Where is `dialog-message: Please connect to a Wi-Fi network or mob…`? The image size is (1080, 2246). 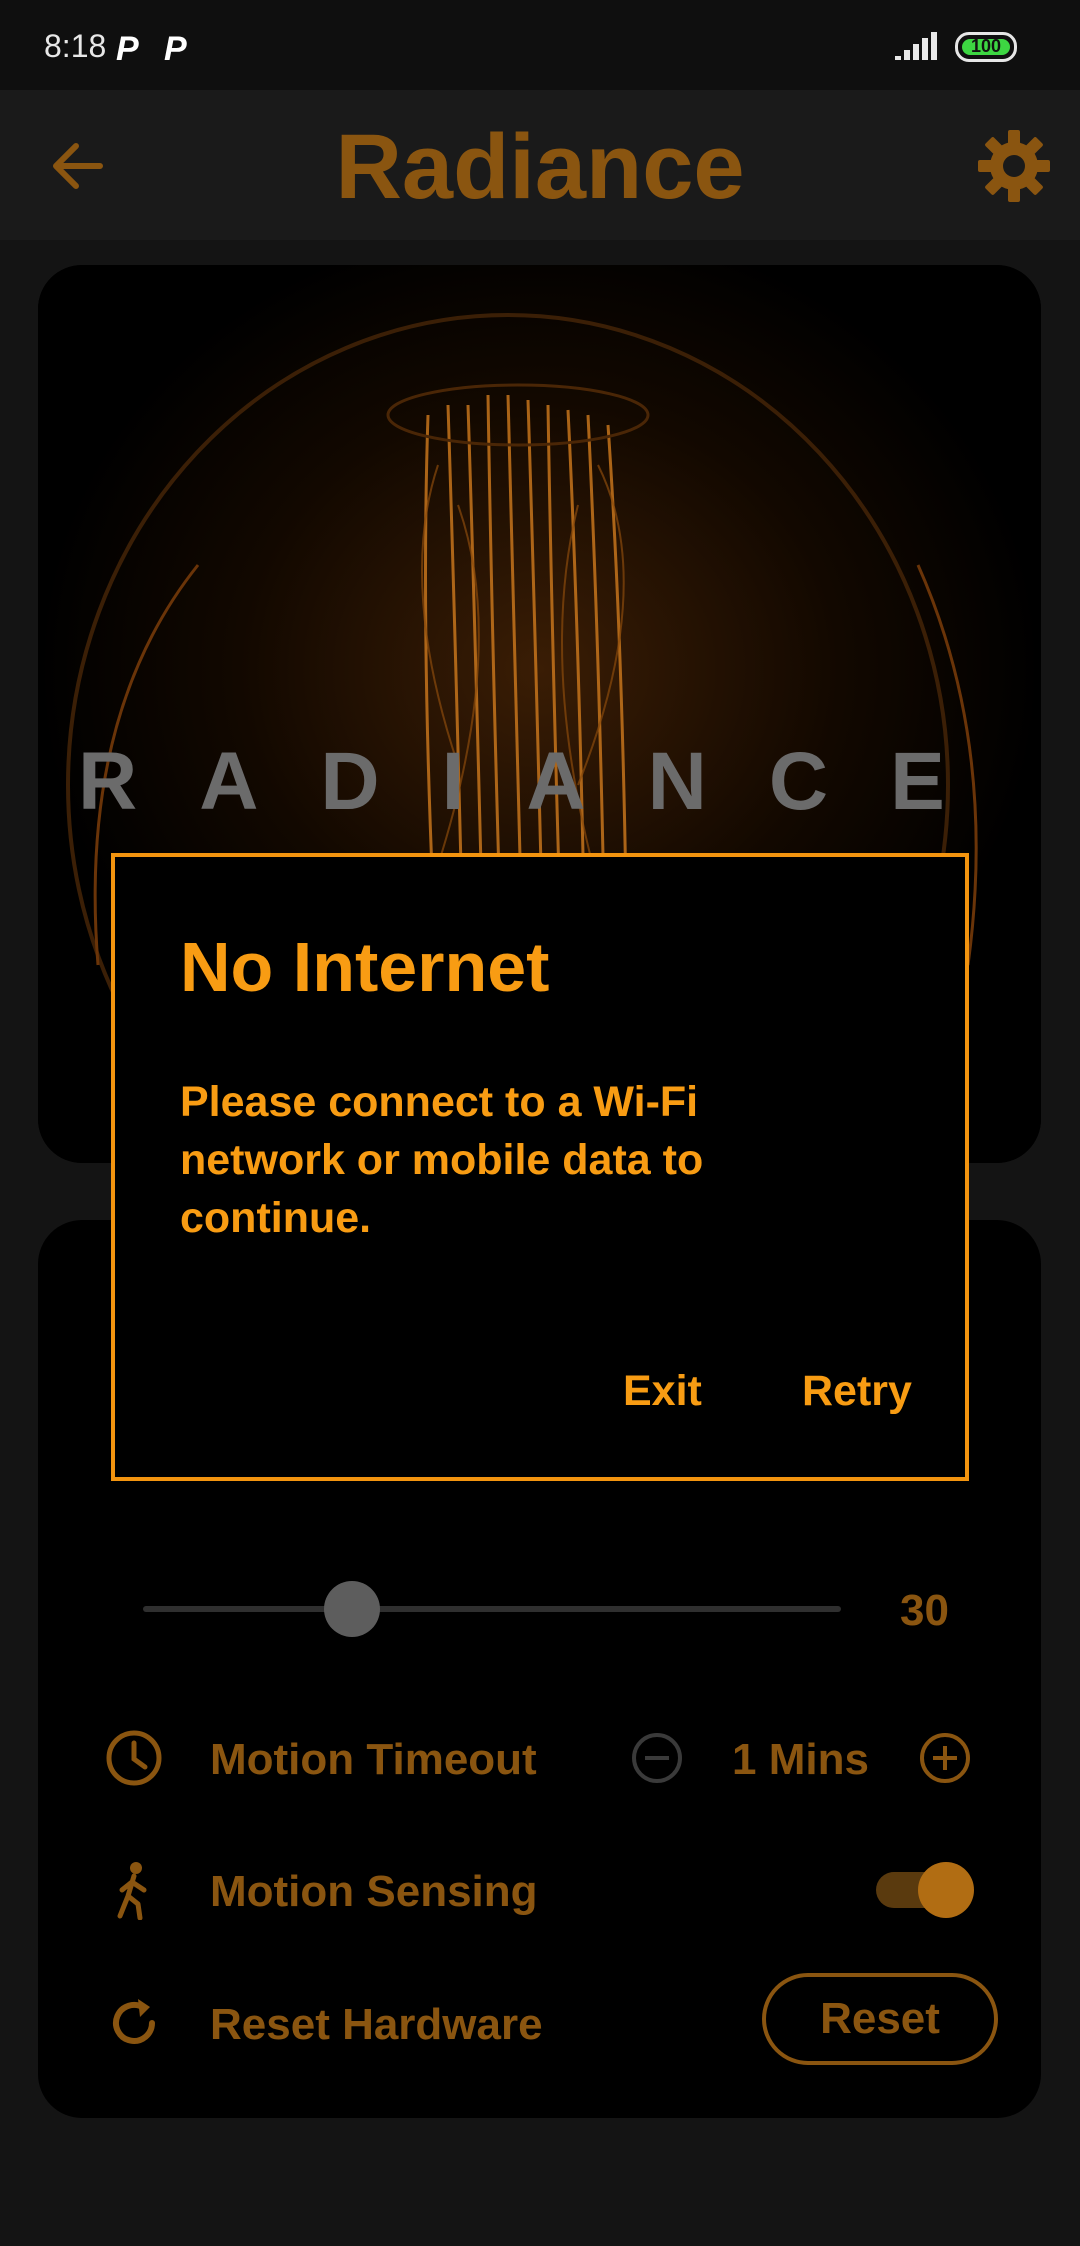
dialog-message: Please connect to a Wi-Fi network or mob… is located at coordinates (442, 1160).